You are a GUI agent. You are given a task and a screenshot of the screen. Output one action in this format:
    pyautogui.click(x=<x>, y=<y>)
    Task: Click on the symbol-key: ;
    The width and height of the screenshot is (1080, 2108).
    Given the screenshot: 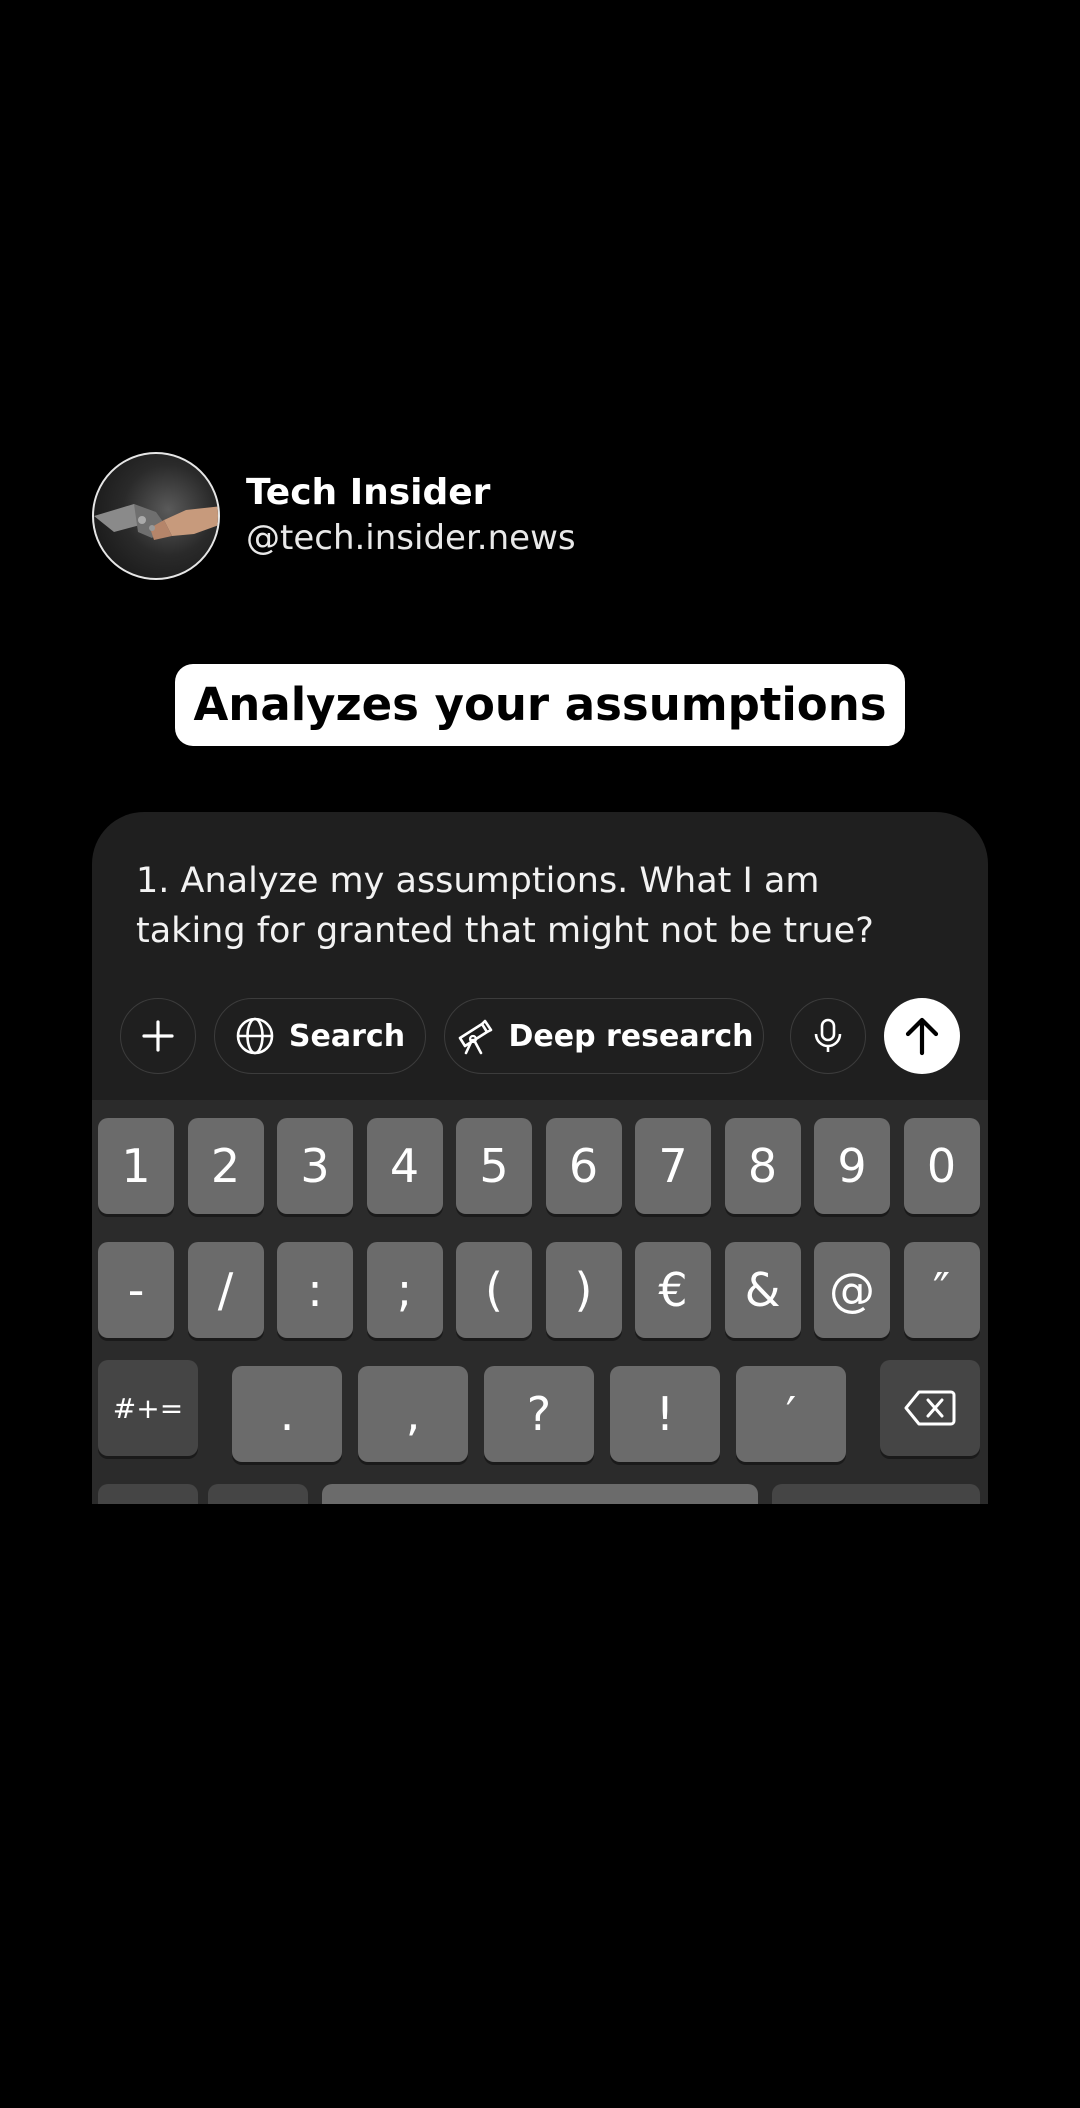 What is the action you would take?
    pyautogui.click(x=404, y=1290)
    